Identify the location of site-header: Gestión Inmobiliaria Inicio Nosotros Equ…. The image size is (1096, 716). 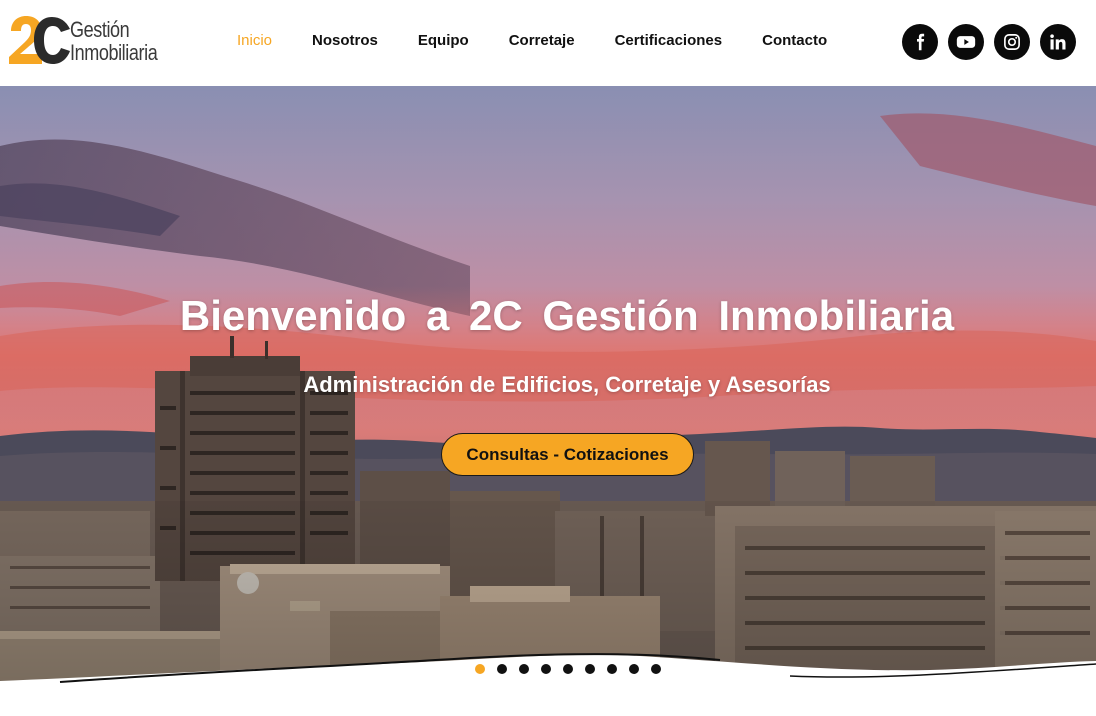
(548, 43).